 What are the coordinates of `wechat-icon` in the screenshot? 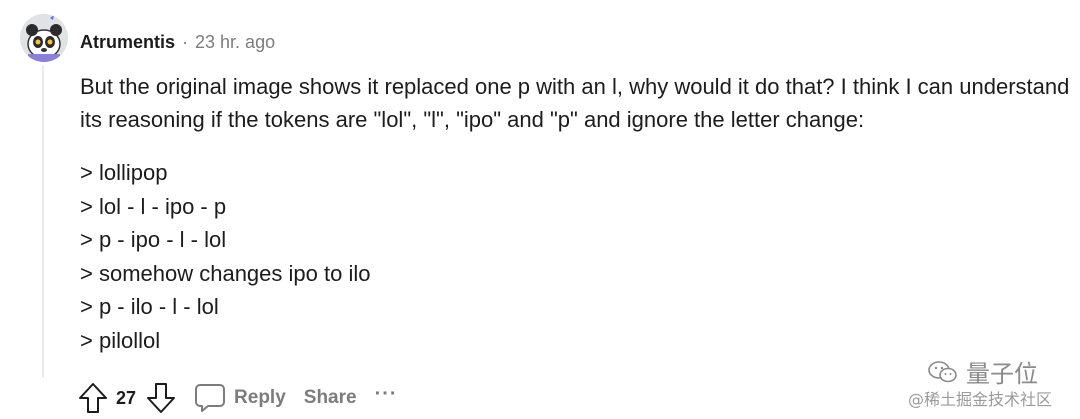 It's located at (942, 371).